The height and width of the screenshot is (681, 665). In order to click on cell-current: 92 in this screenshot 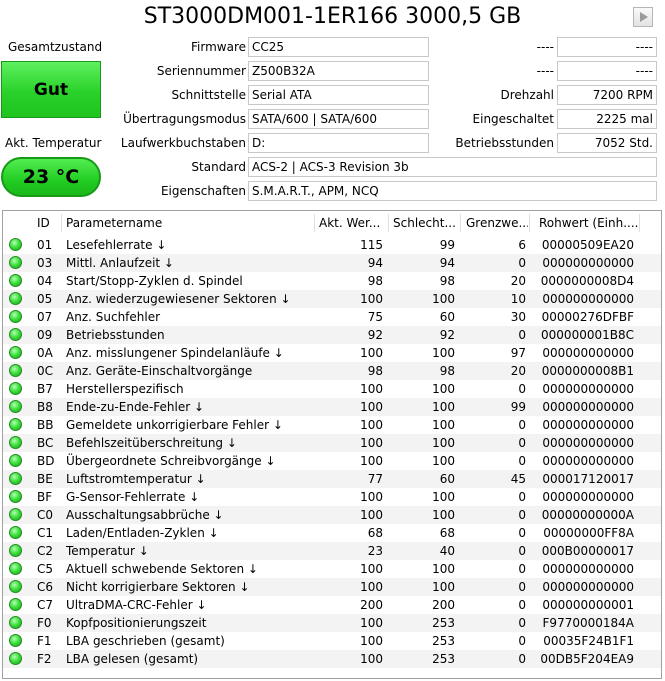, I will do `click(375, 335)`.